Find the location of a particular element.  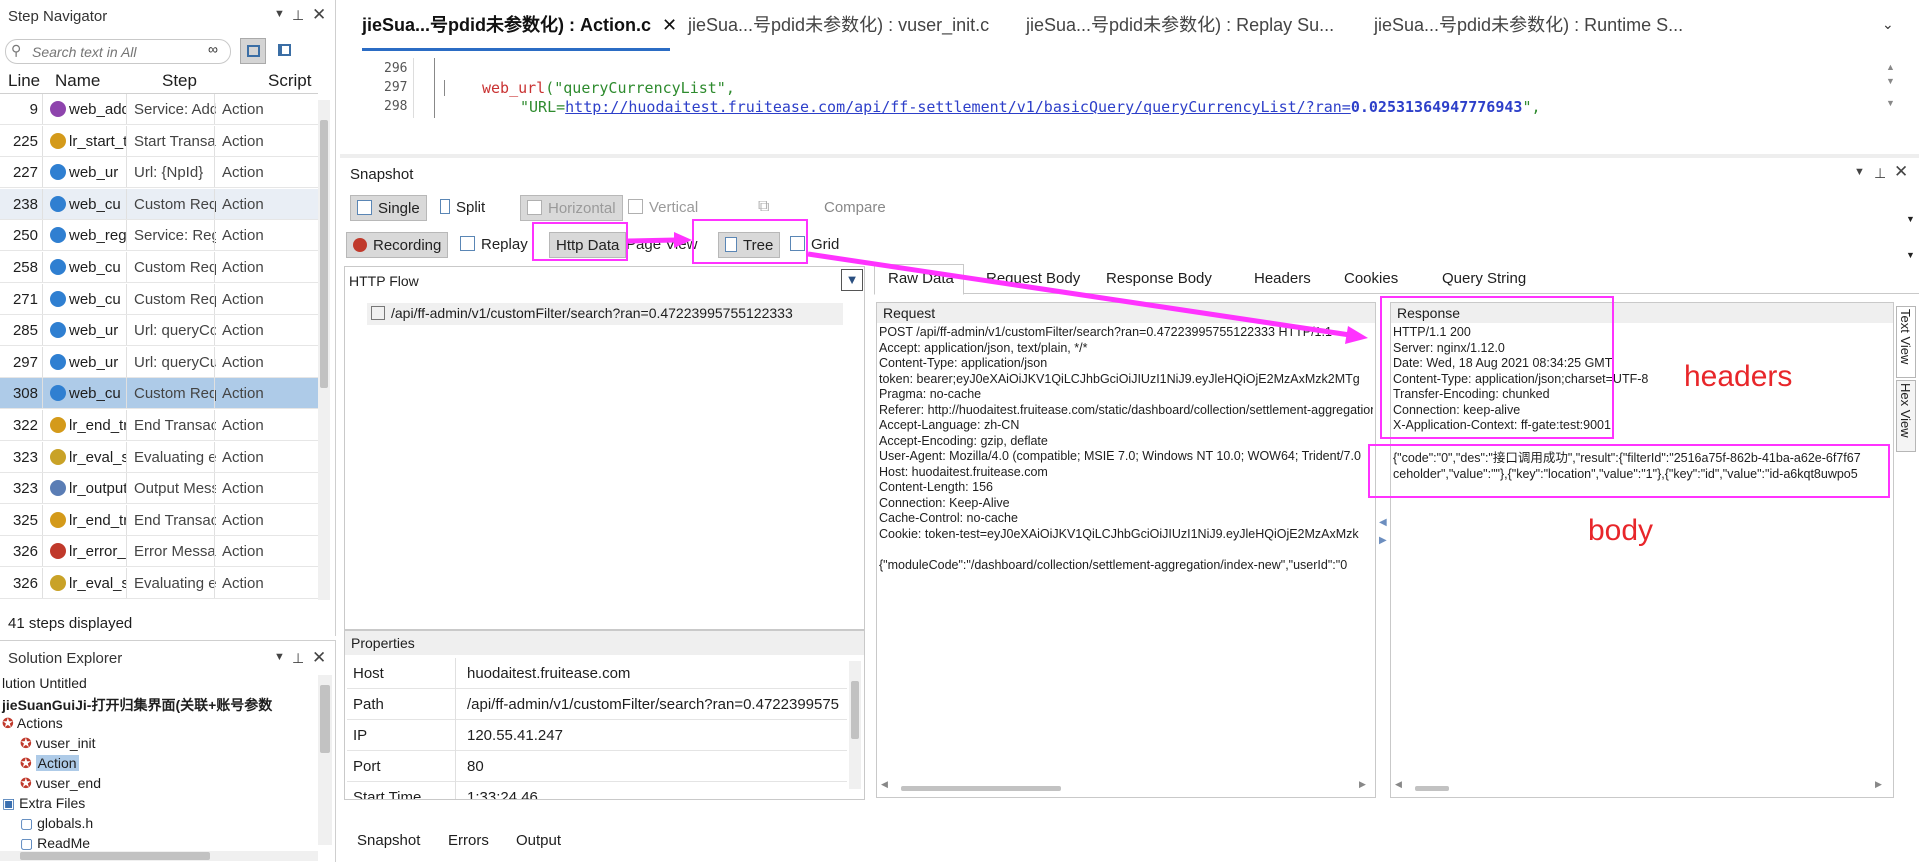

column-name: Name is located at coordinates (77, 81).